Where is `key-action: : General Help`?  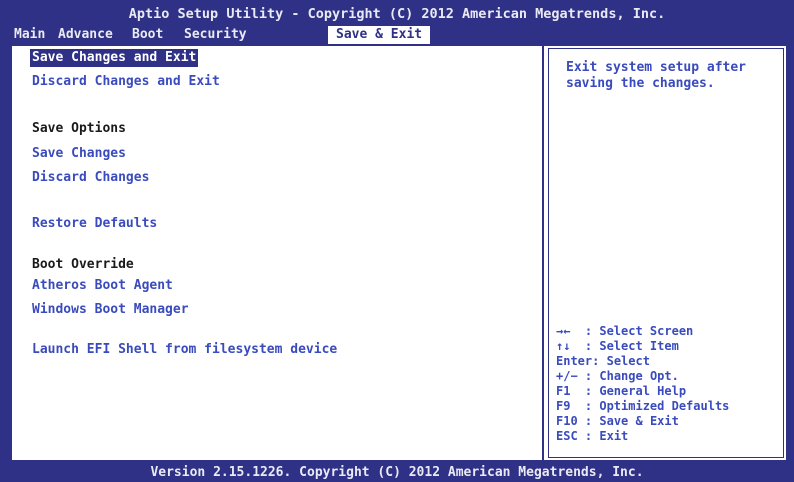
key-action: : General Help is located at coordinates (635, 391).